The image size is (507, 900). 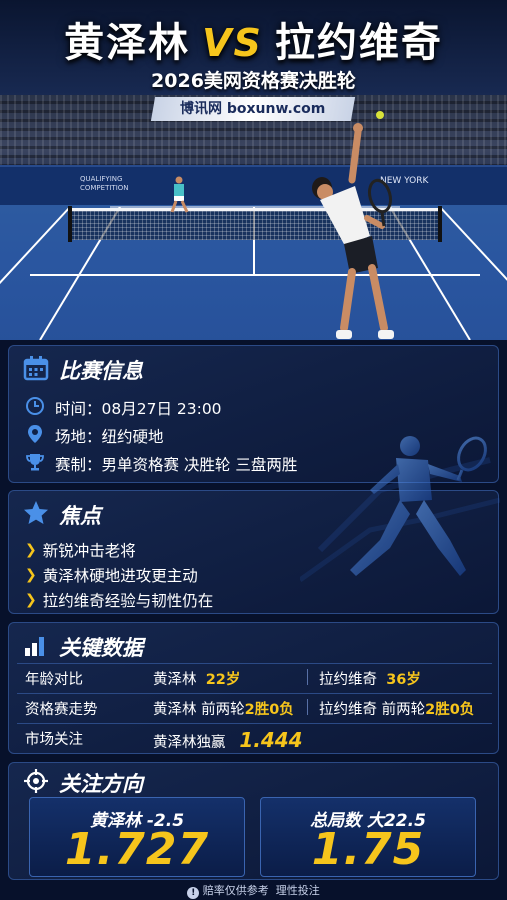 What do you see at coordinates (36, 370) in the screenshot?
I see `calendar-icon` at bounding box center [36, 370].